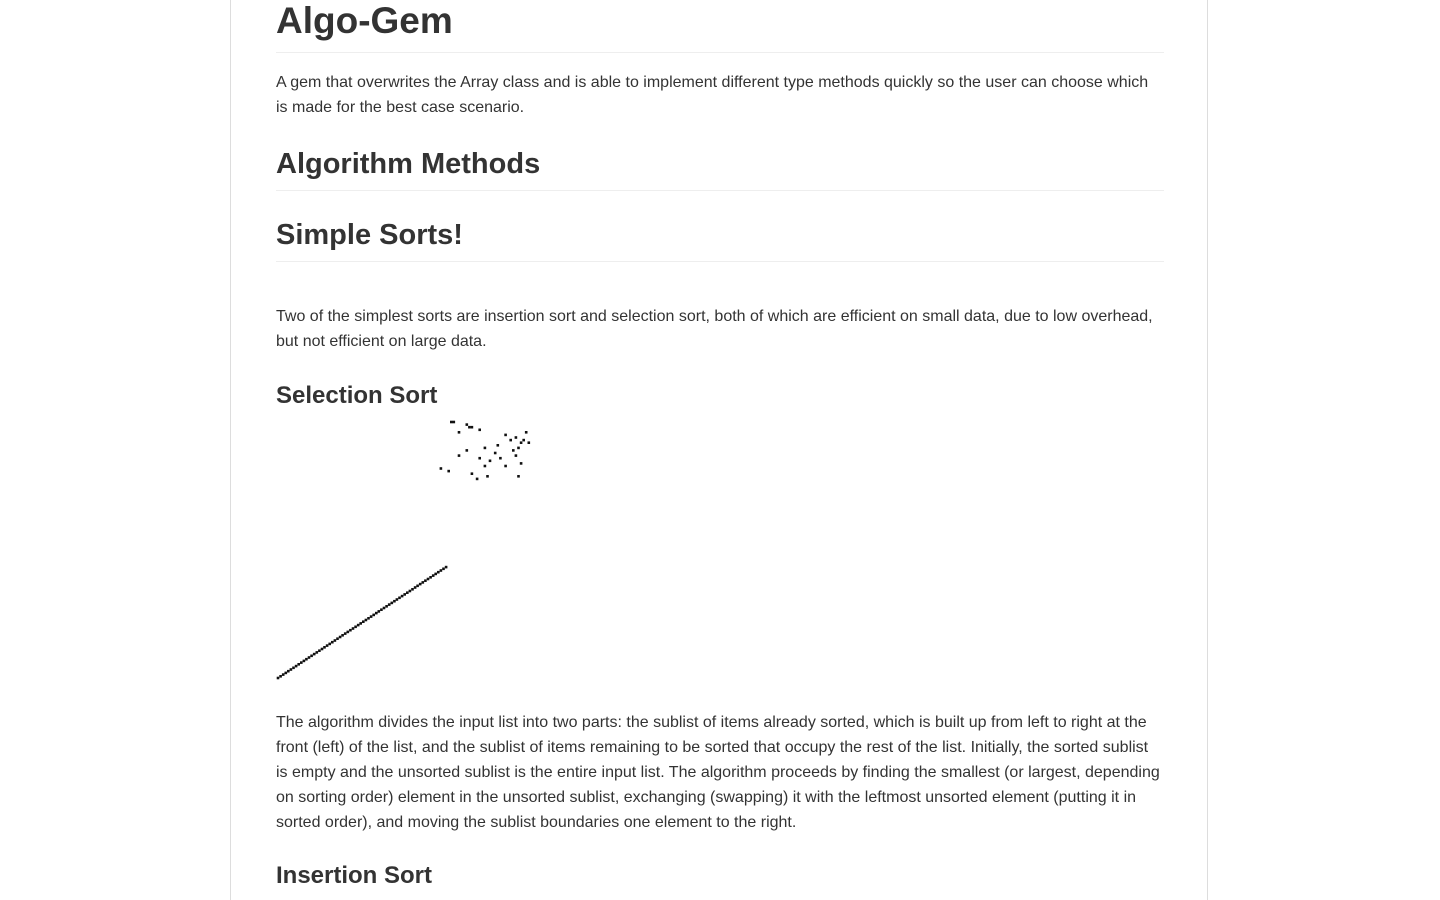 The height and width of the screenshot is (900, 1440). Describe the element at coordinates (354, 875) in the screenshot. I see `insertion-sort-heading: Insertion Sort` at that location.